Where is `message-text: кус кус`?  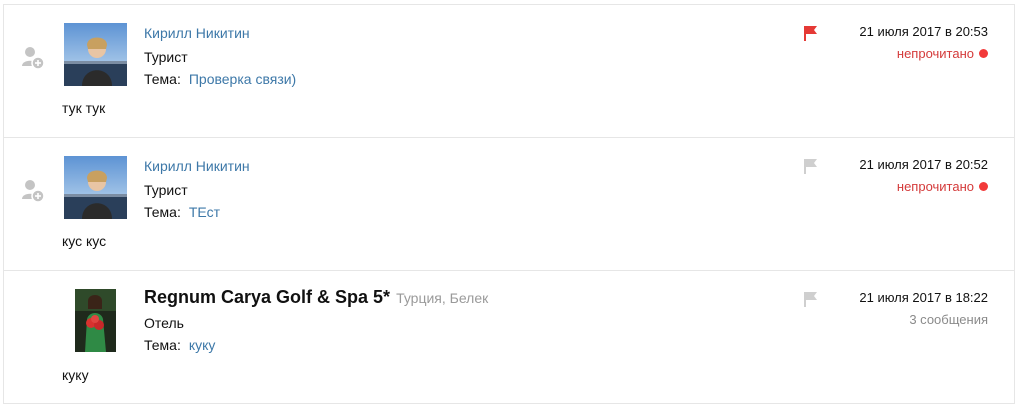 message-text: кус кус is located at coordinates (84, 241).